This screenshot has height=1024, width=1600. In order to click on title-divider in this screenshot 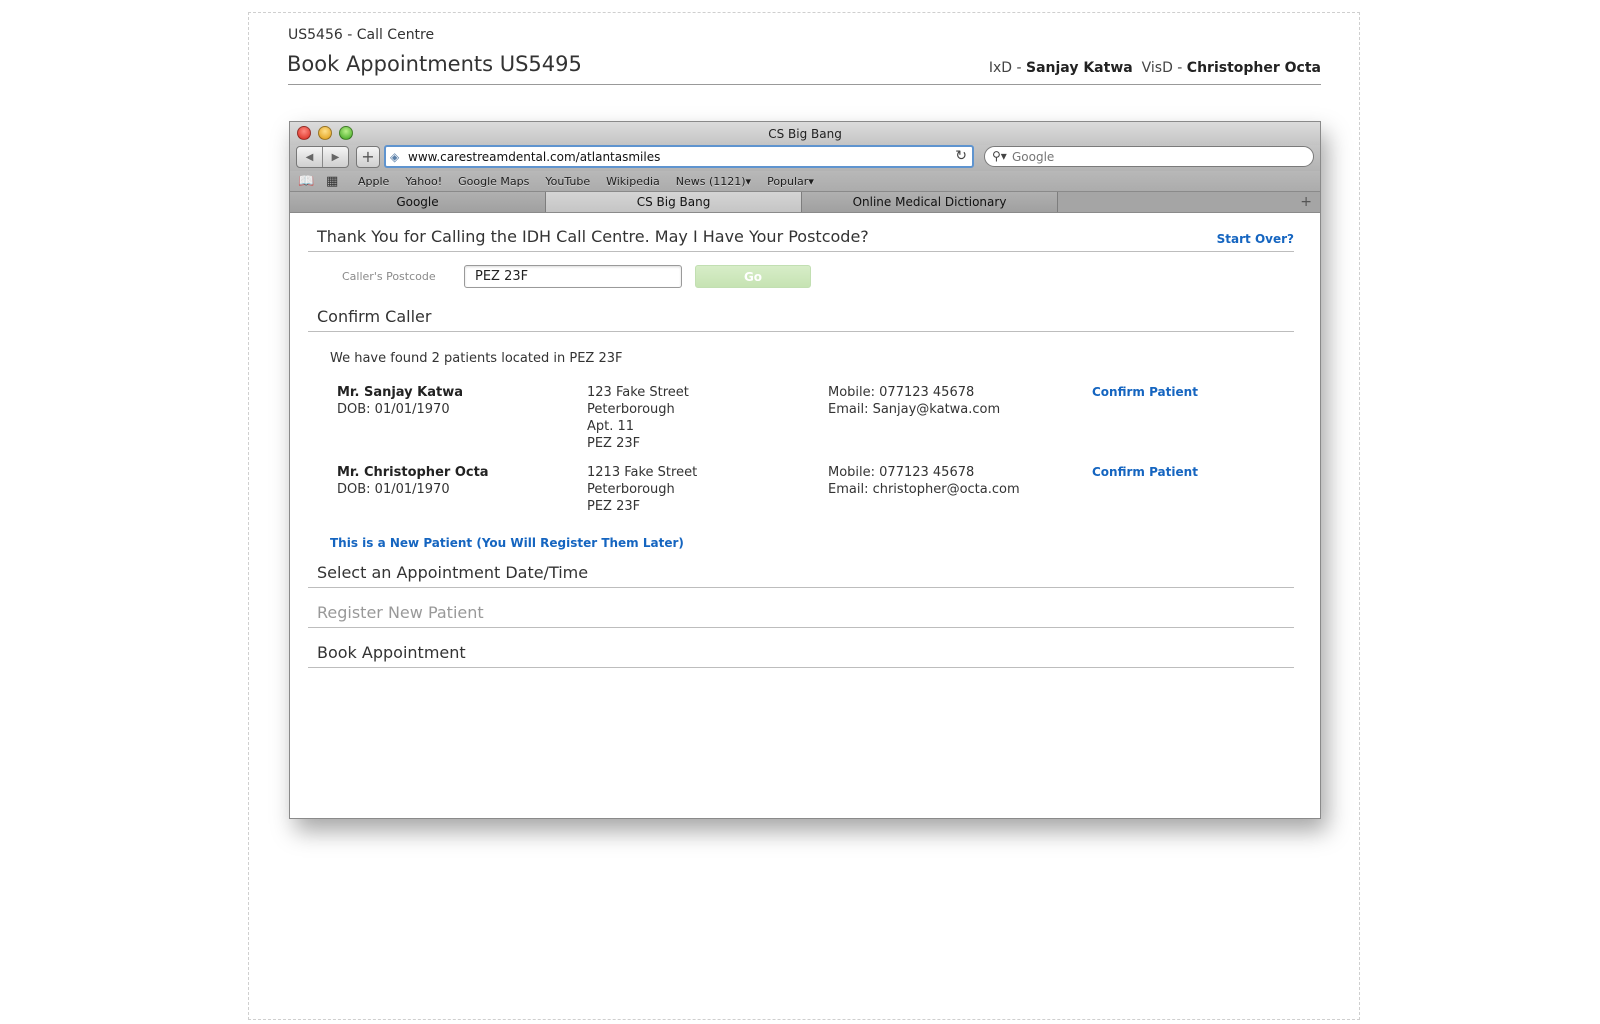, I will do `click(804, 84)`.